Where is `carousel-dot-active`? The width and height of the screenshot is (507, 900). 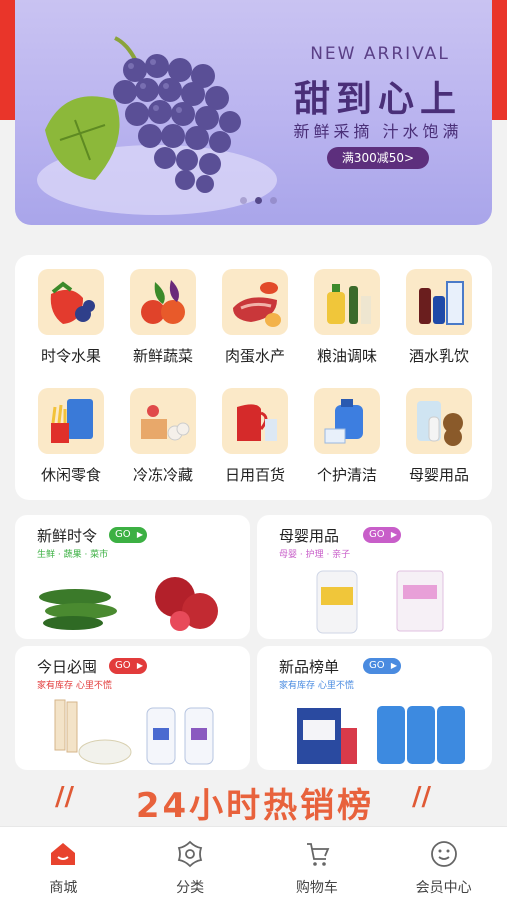 carousel-dot-active is located at coordinates (258, 200).